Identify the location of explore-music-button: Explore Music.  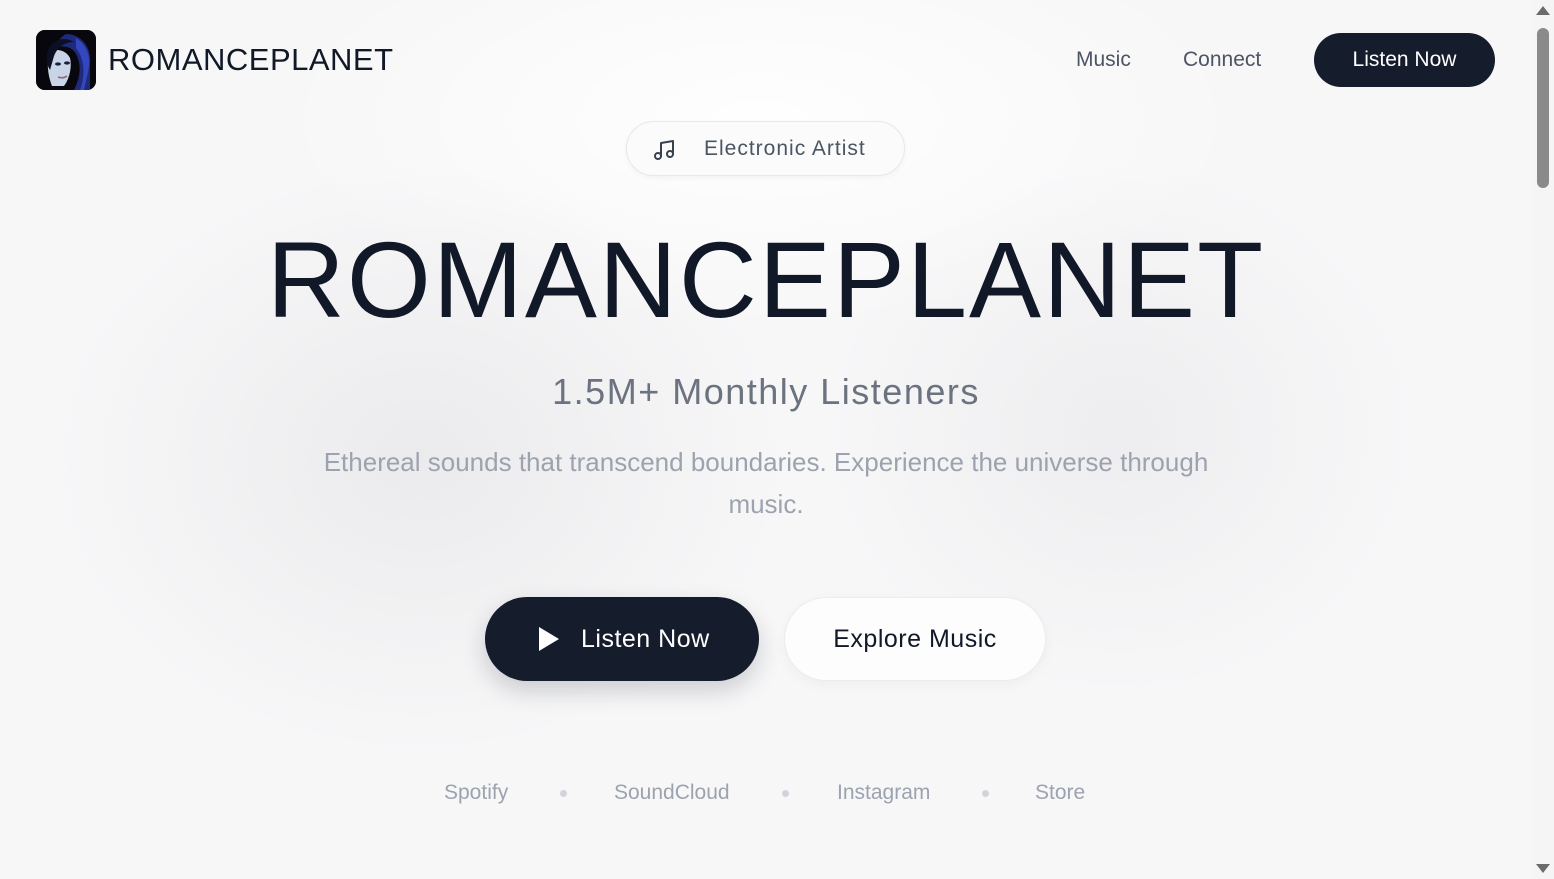
(915, 639).